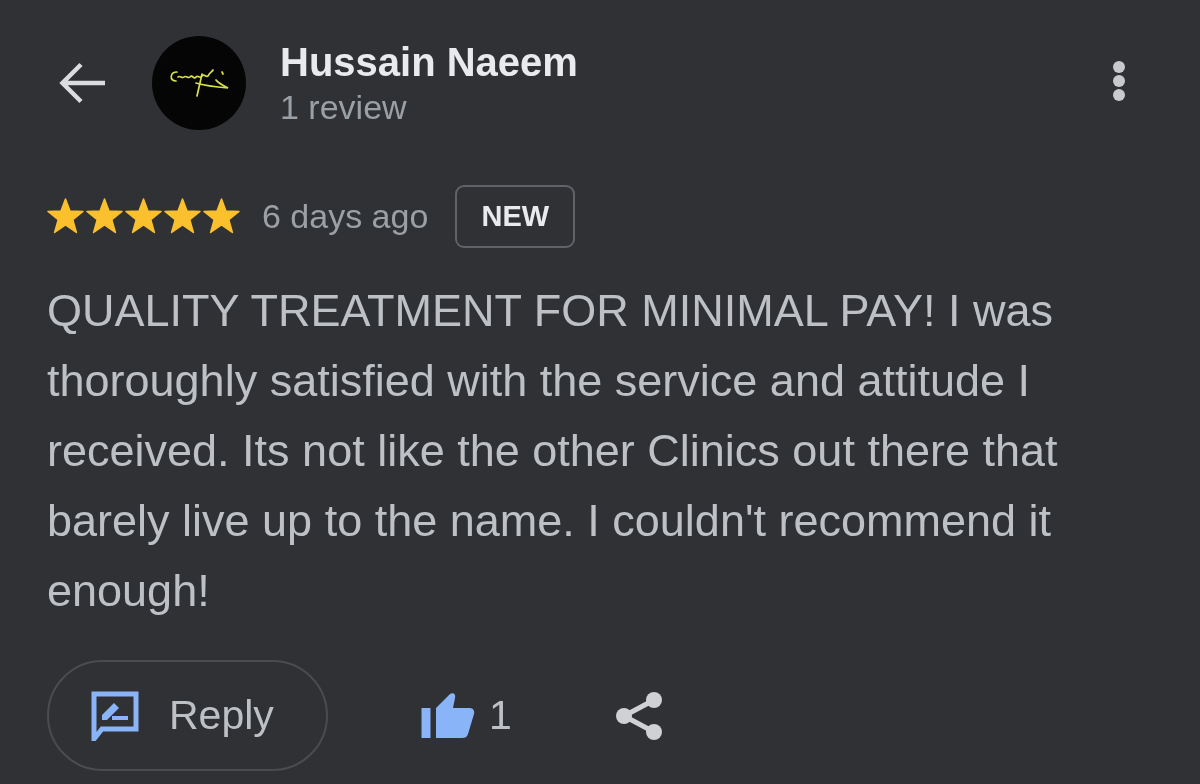 Image resolution: width=1200 pixels, height=784 pixels. What do you see at coordinates (515, 216) in the screenshot?
I see `new-badge: NEW` at bounding box center [515, 216].